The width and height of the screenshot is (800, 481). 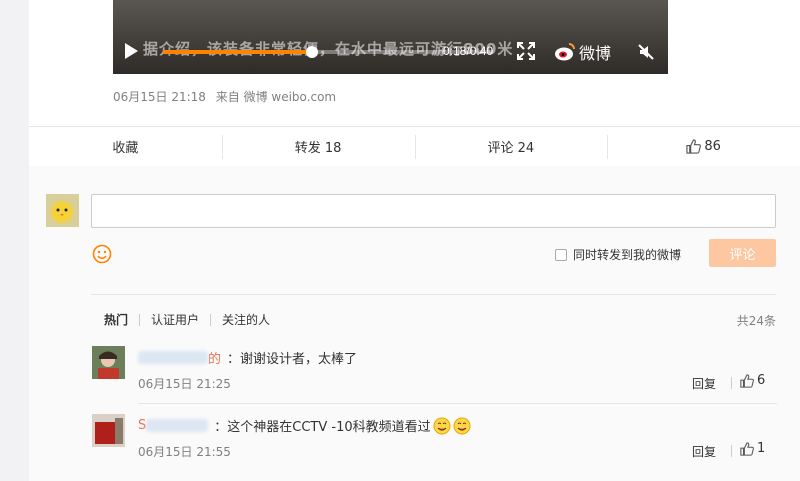 I want to click on comment-like-count: 1, so click(x=761, y=448).